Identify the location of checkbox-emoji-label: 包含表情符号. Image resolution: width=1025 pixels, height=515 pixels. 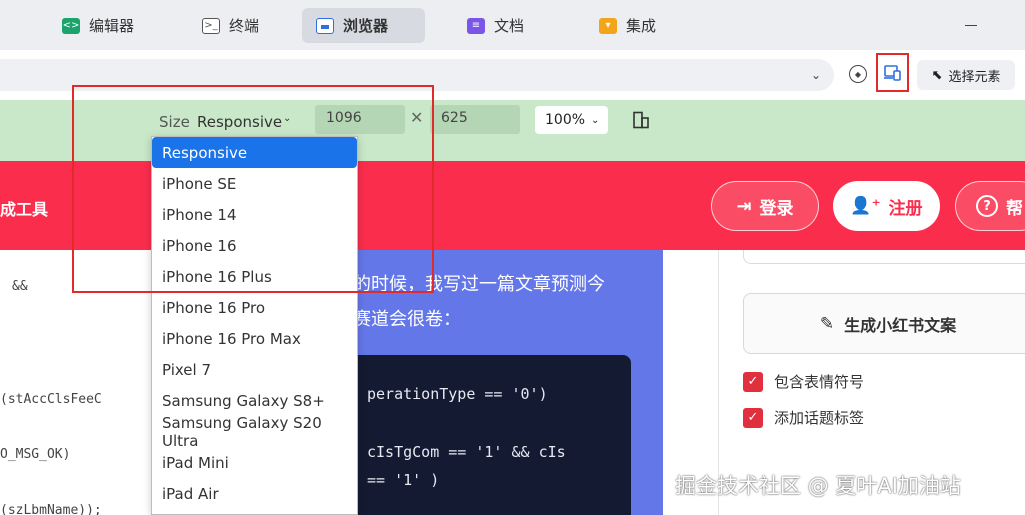
(819, 382).